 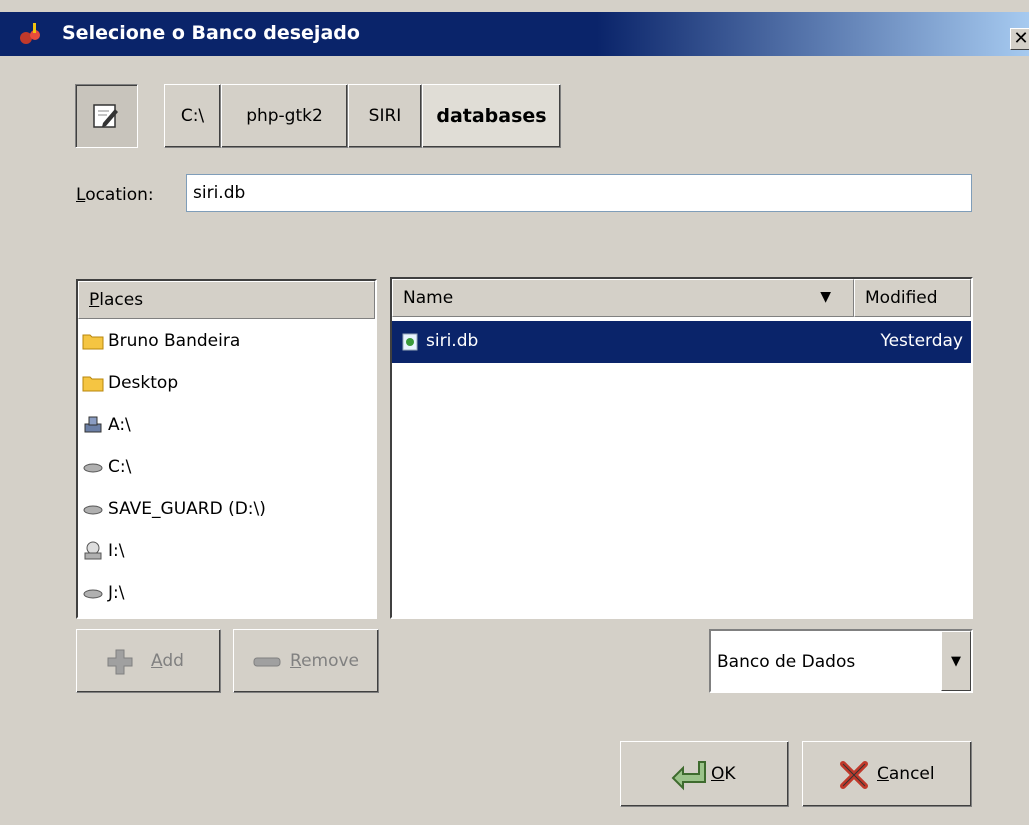 What do you see at coordinates (161, 341) in the screenshot?
I see `place-item-bruno-bandeira: Bruno Bandeira` at bounding box center [161, 341].